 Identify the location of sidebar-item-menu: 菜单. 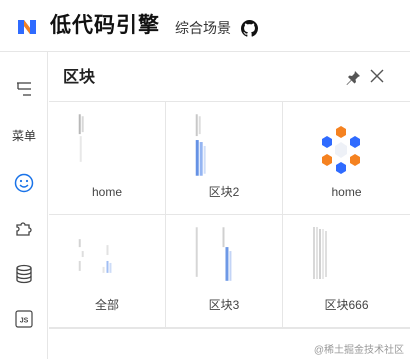
(24, 135).